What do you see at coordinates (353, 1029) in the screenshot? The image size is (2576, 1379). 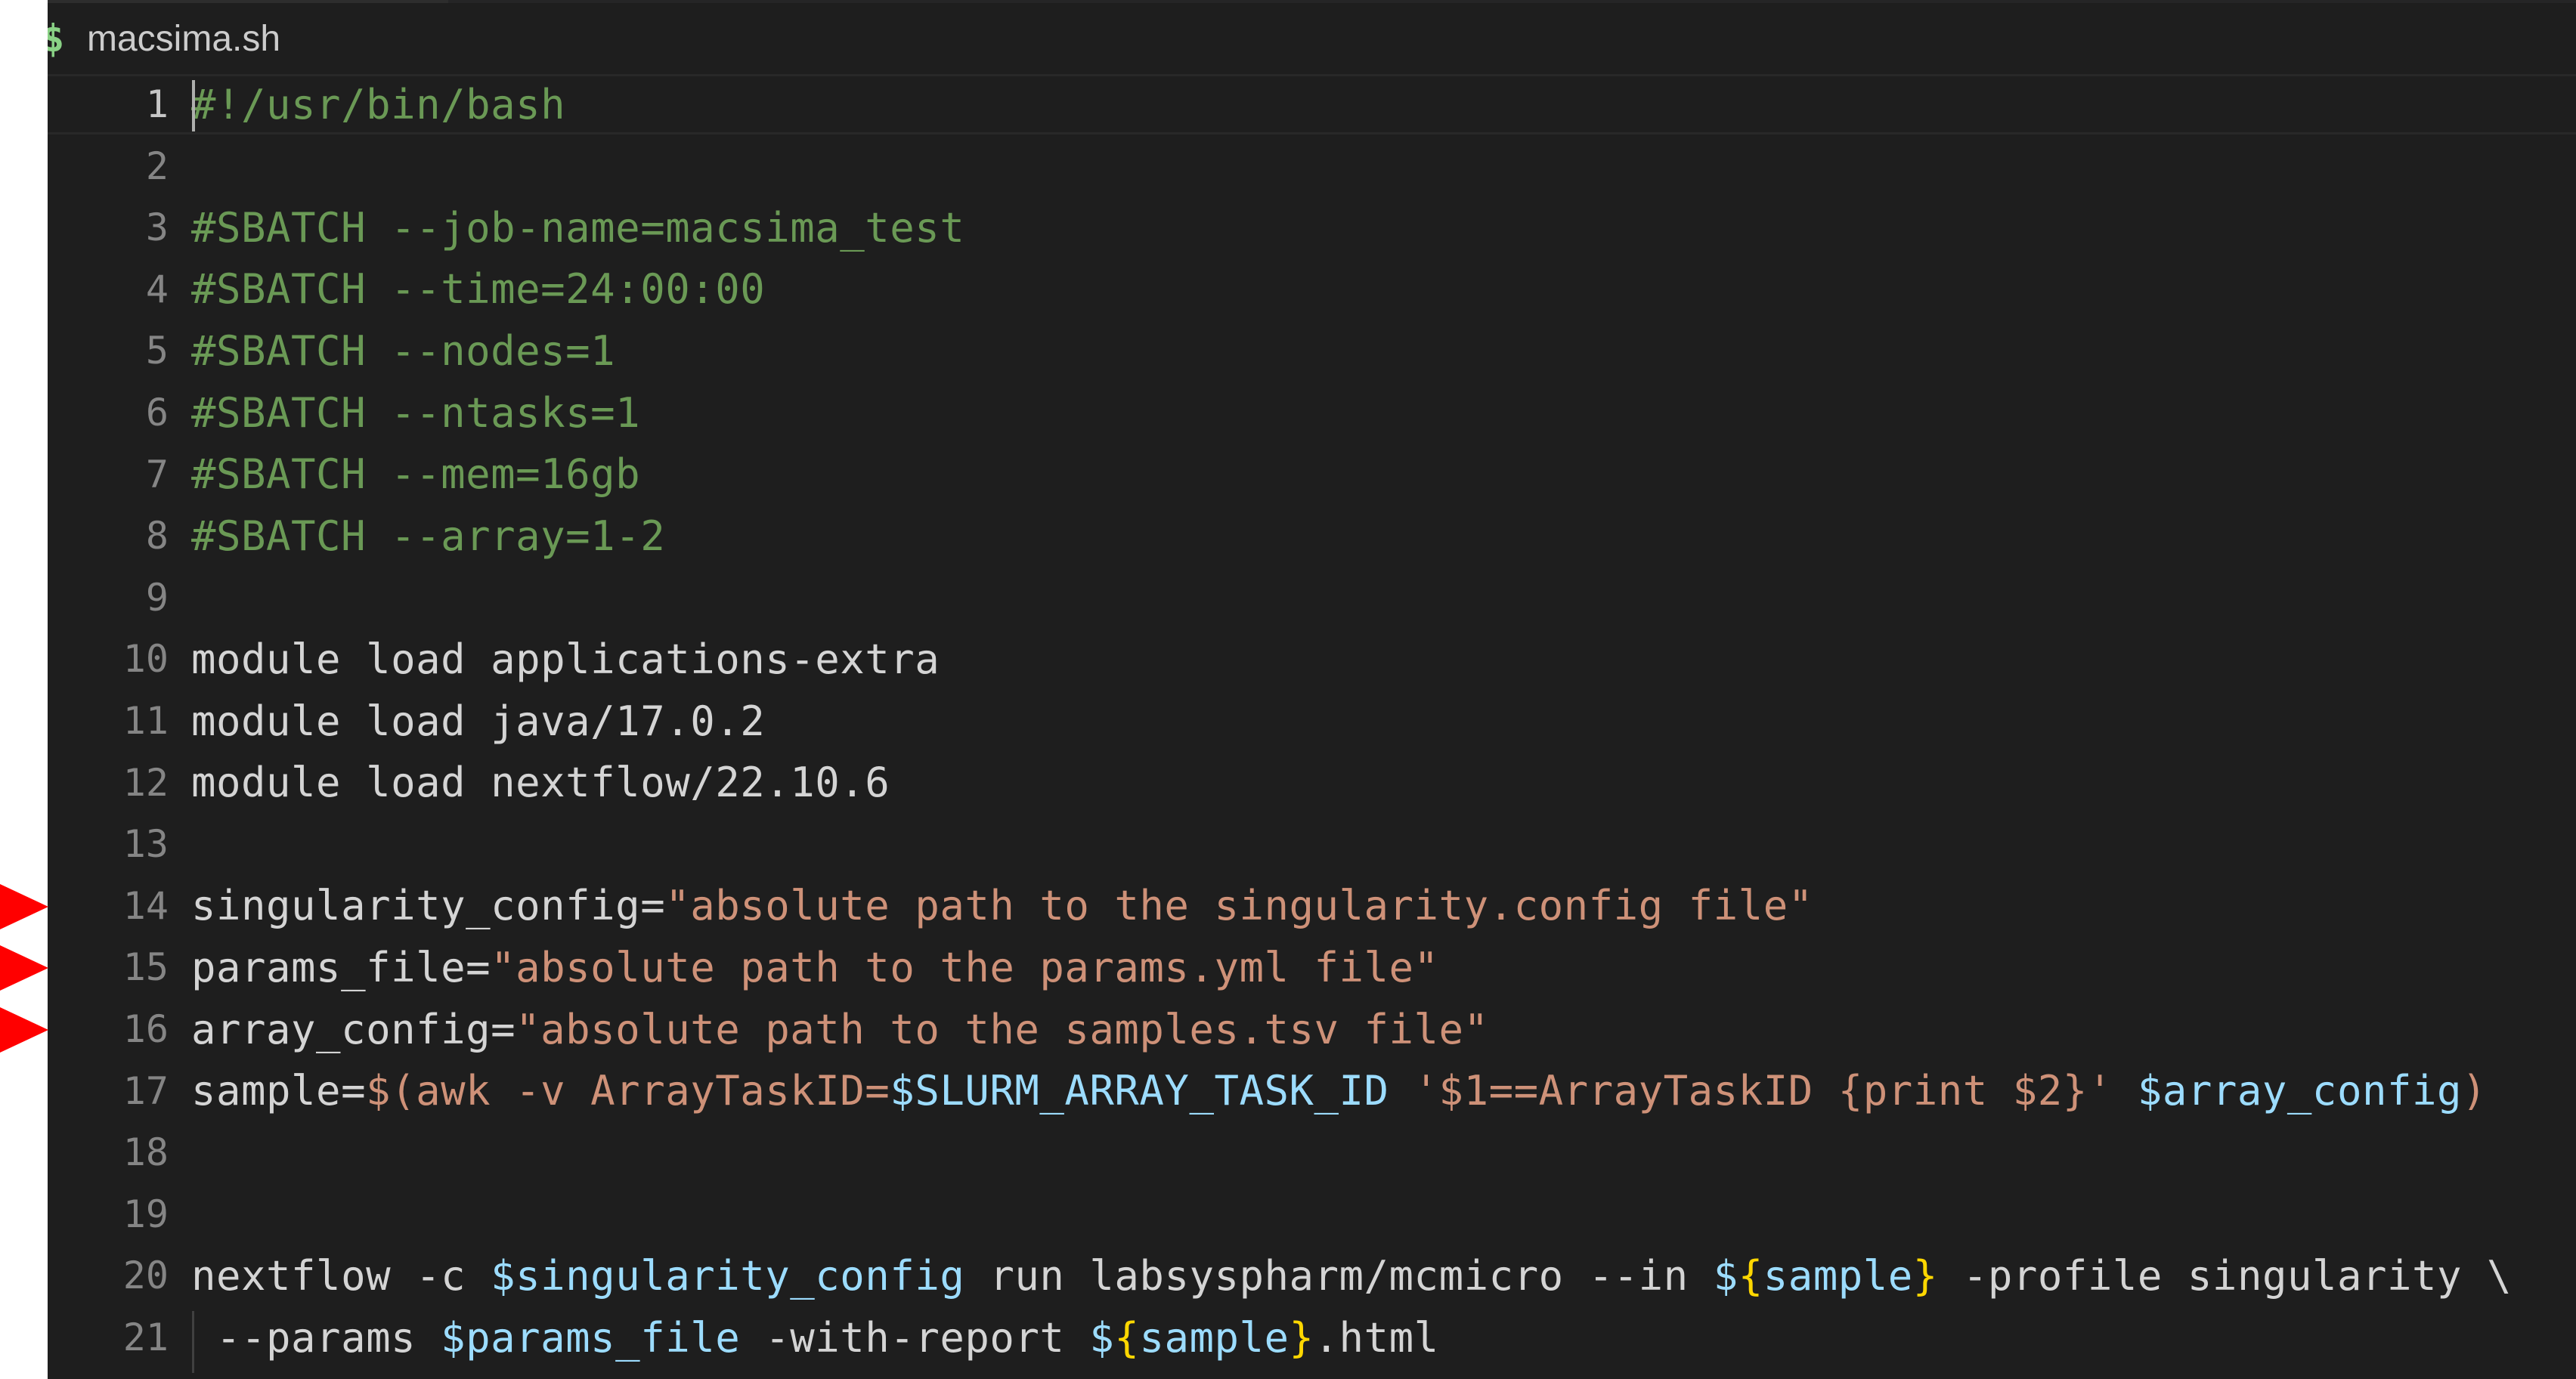 I see `code-token-plain: array_config=` at bounding box center [353, 1029].